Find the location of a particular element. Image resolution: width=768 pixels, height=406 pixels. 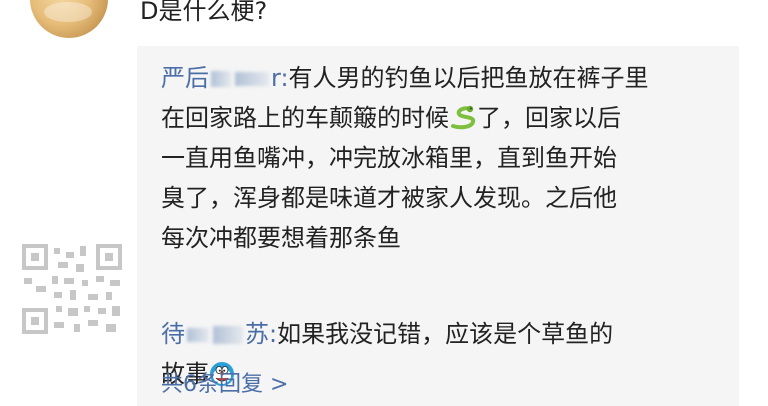

snake-emoji-icon is located at coordinates (463, 117).